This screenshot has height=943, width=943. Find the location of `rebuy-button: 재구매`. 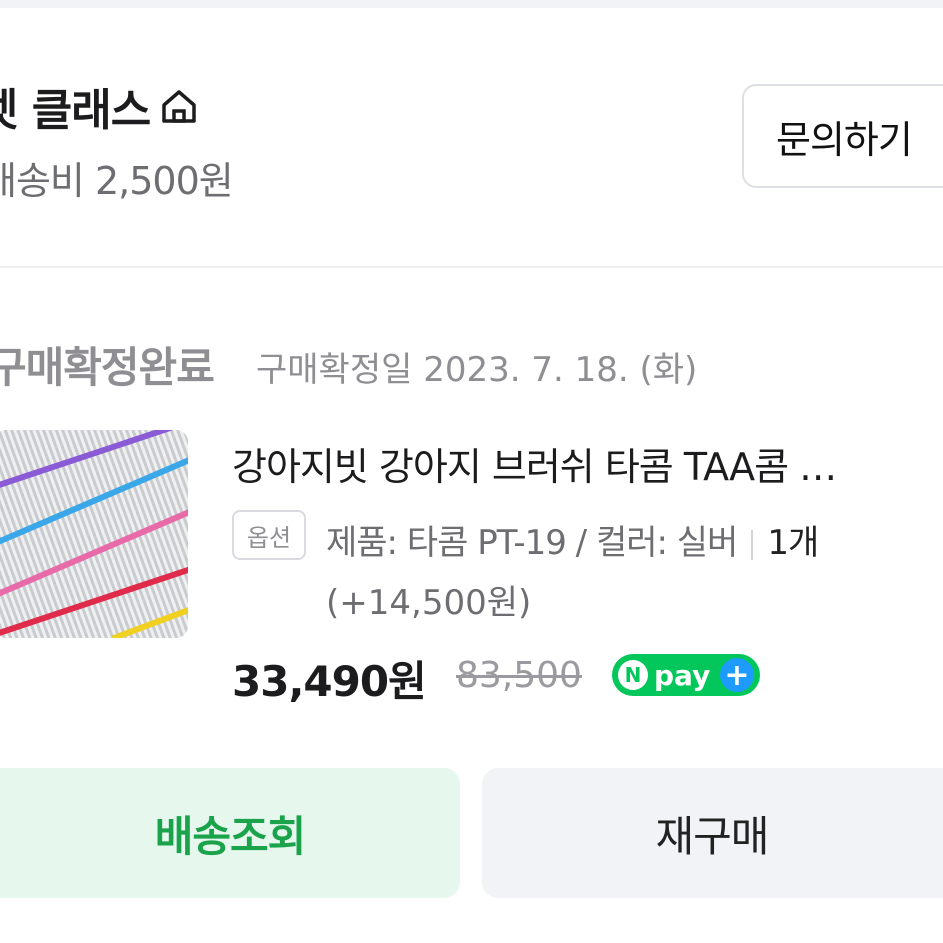

rebuy-button: 재구매 is located at coordinates (712, 833).